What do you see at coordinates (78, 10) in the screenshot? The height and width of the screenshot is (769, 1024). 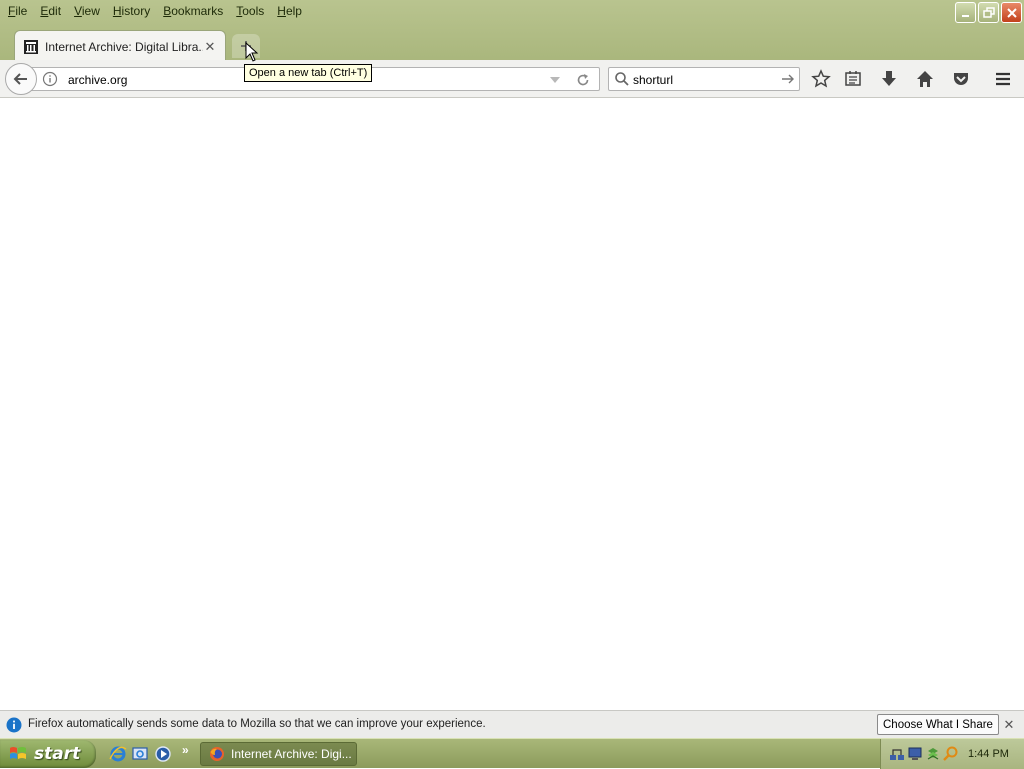 I see `menu-view-accel: V` at bounding box center [78, 10].